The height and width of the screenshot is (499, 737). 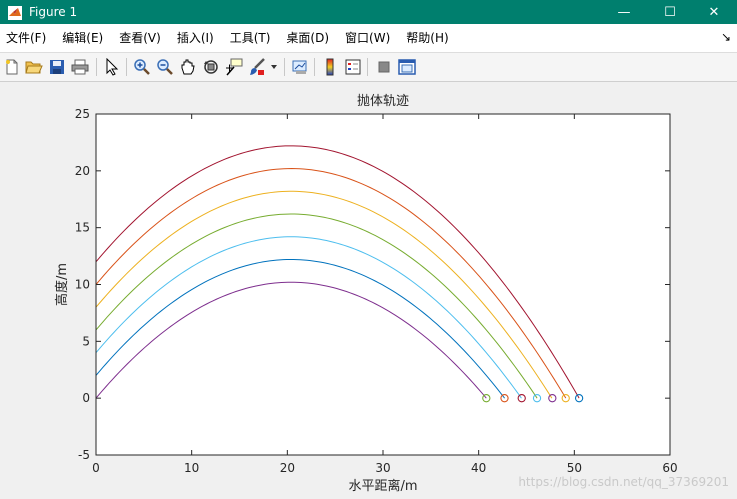 I want to click on y-tick-label: 25, so click(x=82, y=114).